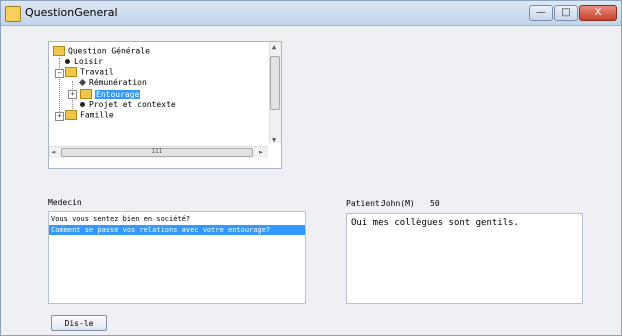  Describe the element at coordinates (71, 12) in the screenshot. I see `window-title: QuestionGeneral` at that location.